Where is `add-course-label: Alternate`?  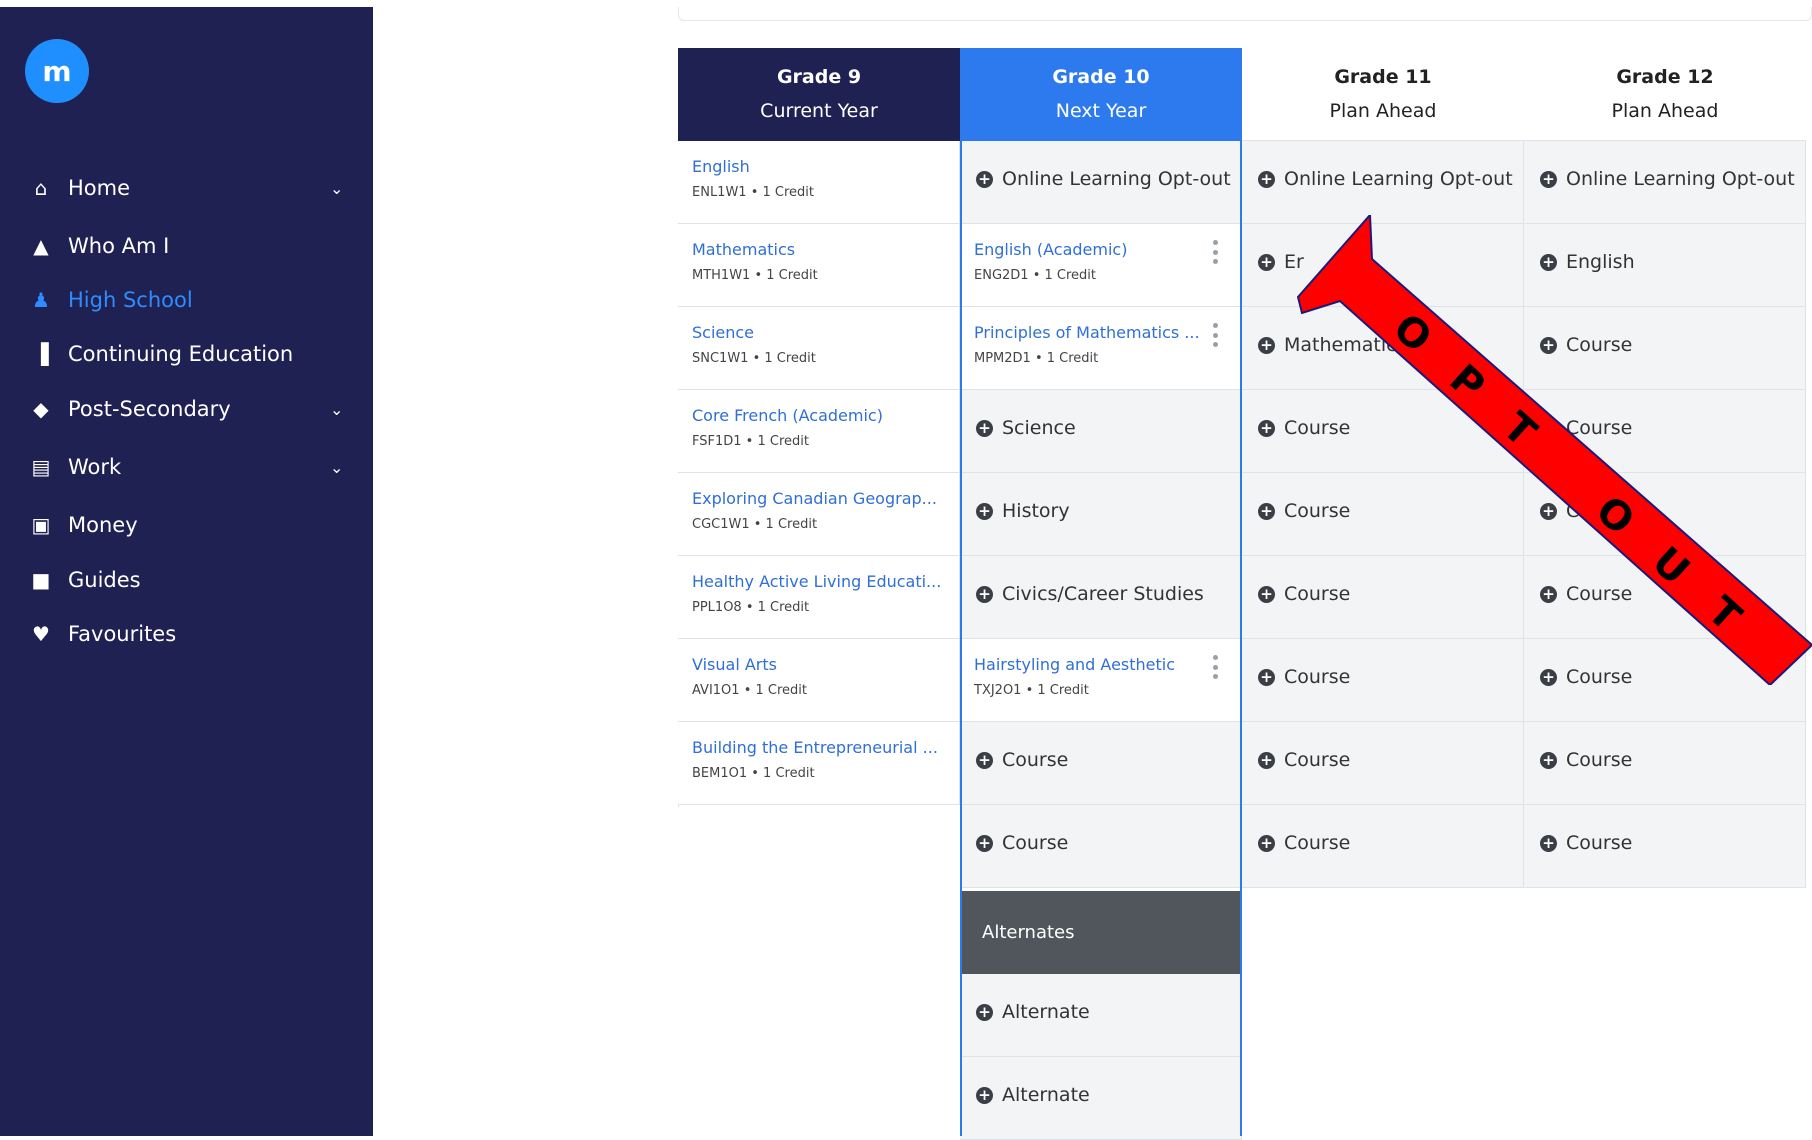 add-course-label: Alternate is located at coordinates (1046, 1095).